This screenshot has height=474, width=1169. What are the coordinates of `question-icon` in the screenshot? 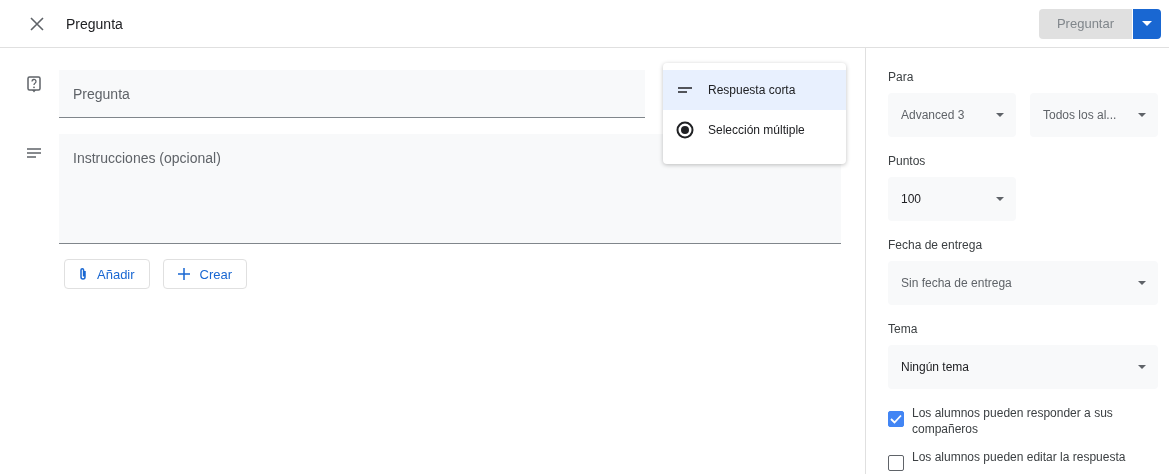 It's located at (34, 84).